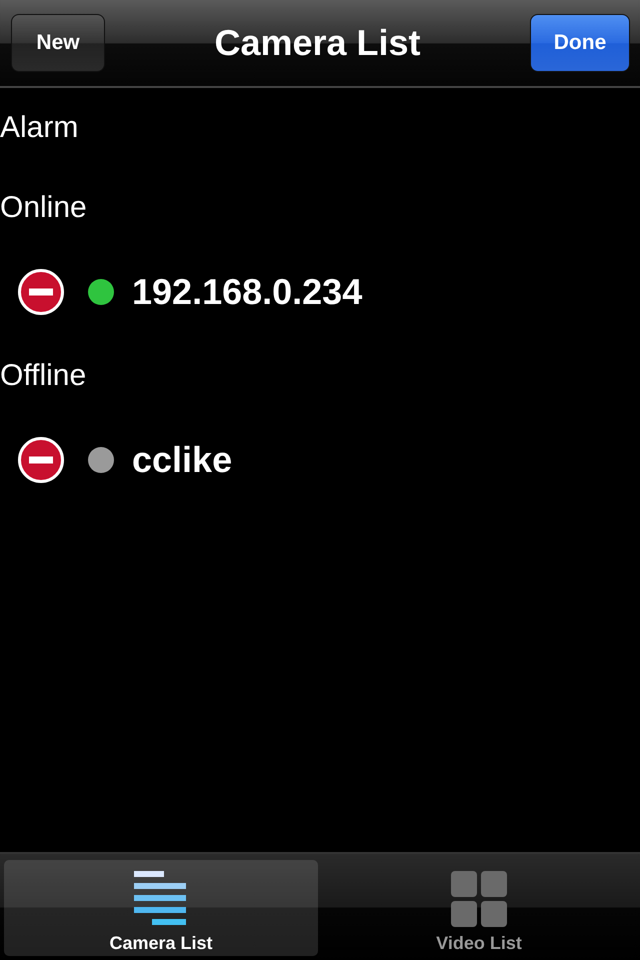 The height and width of the screenshot is (960, 640). Describe the element at coordinates (317, 43) in the screenshot. I see `screen-title: Camera List` at that location.